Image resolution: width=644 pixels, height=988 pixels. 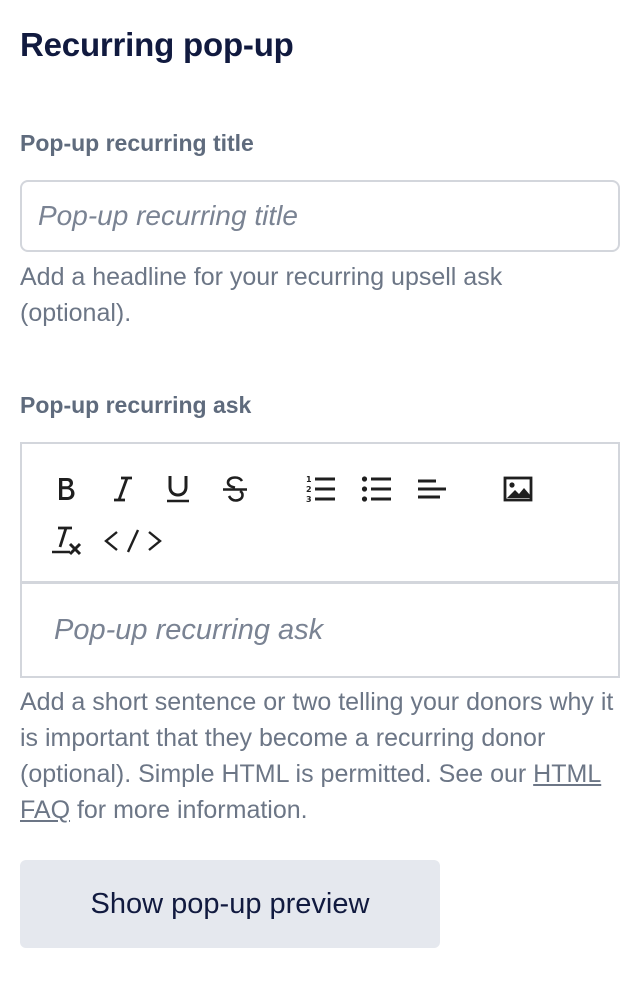 What do you see at coordinates (320, 216) in the screenshot?
I see `recurring-title-input` at bounding box center [320, 216].